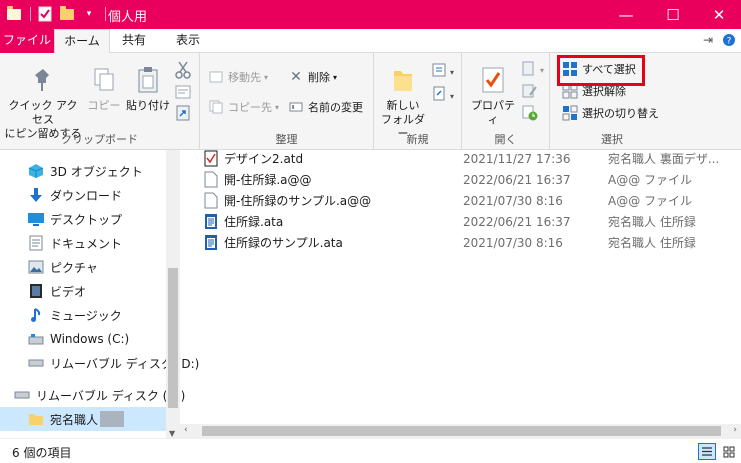  I want to click on nav-item-label: ピクチャ, so click(74, 267).